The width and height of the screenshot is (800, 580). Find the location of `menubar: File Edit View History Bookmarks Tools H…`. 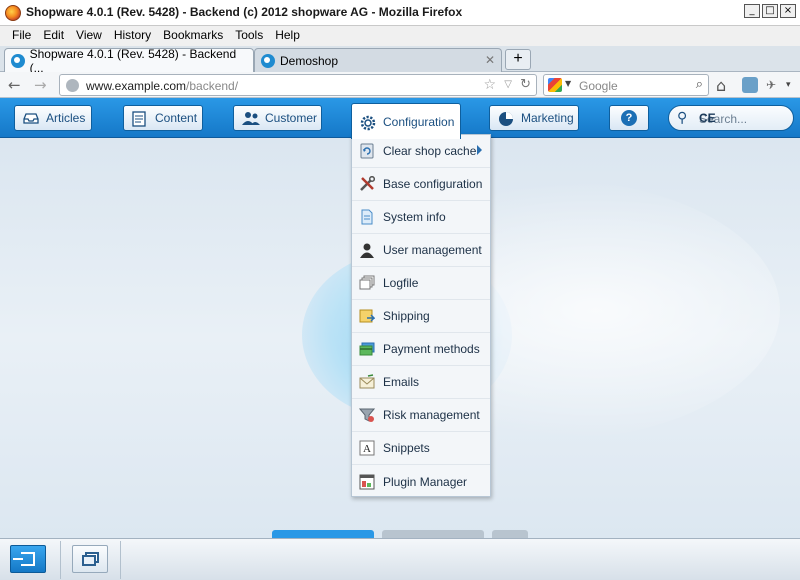

menubar: File Edit View History Bookmarks Tools H… is located at coordinates (400, 36).